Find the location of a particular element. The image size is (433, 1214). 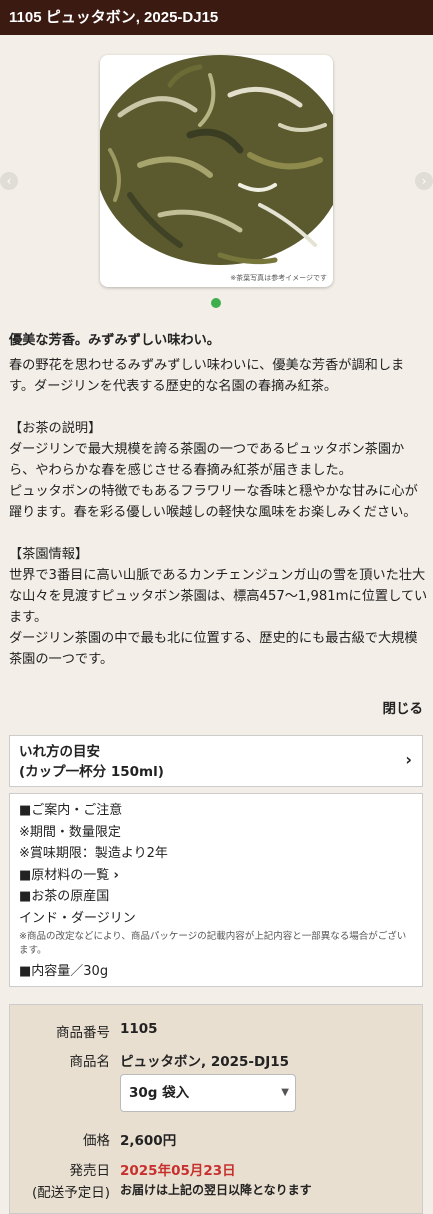

section-title-estate: 【茶園情報】 is located at coordinates (49, 554).